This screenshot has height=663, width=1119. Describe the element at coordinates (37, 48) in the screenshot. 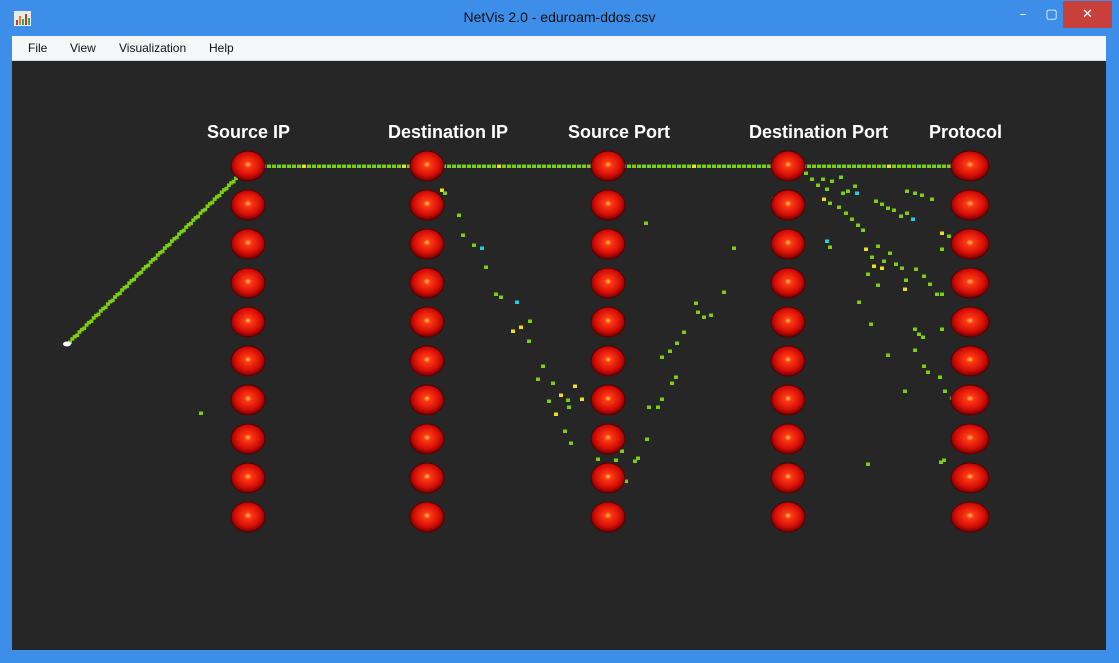

I see `menu-file: File` at that location.